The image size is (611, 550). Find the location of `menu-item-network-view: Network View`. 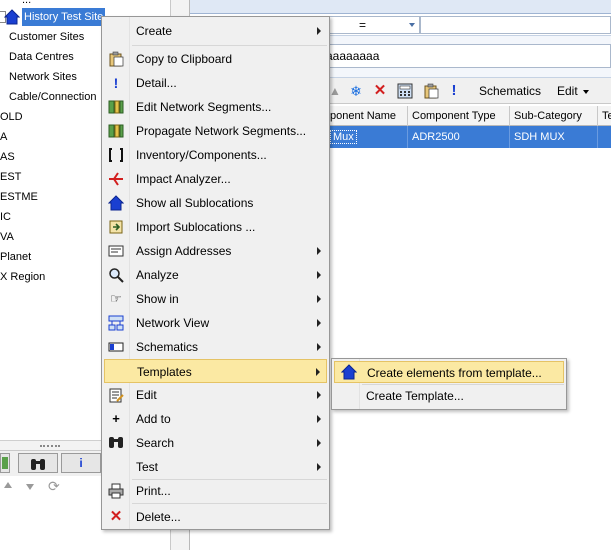

menu-item-network-view: Network View is located at coordinates (215, 323).